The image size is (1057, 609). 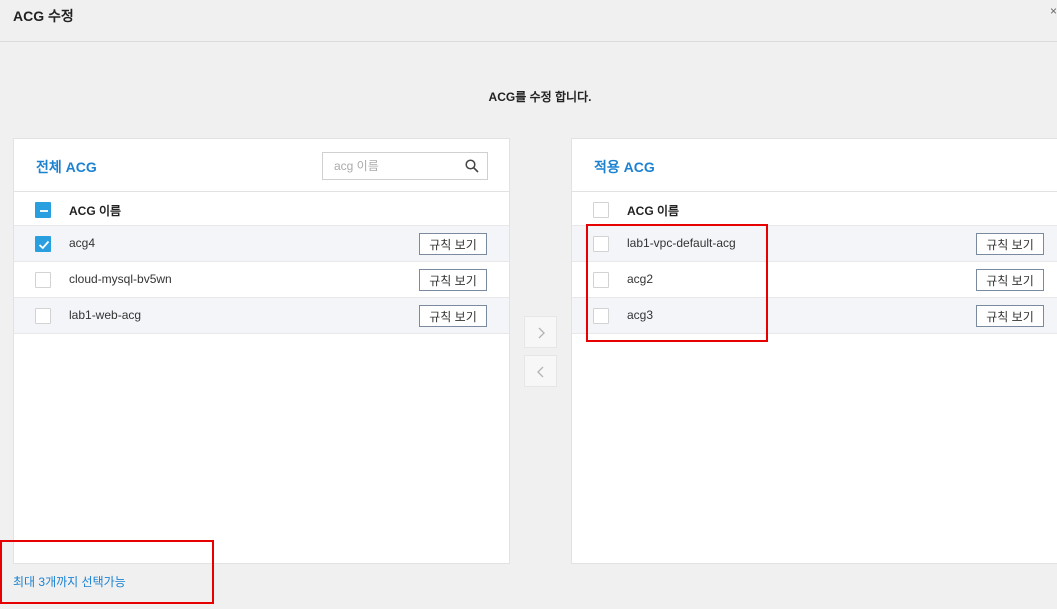 I want to click on minus-icon, so click(x=44, y=211).